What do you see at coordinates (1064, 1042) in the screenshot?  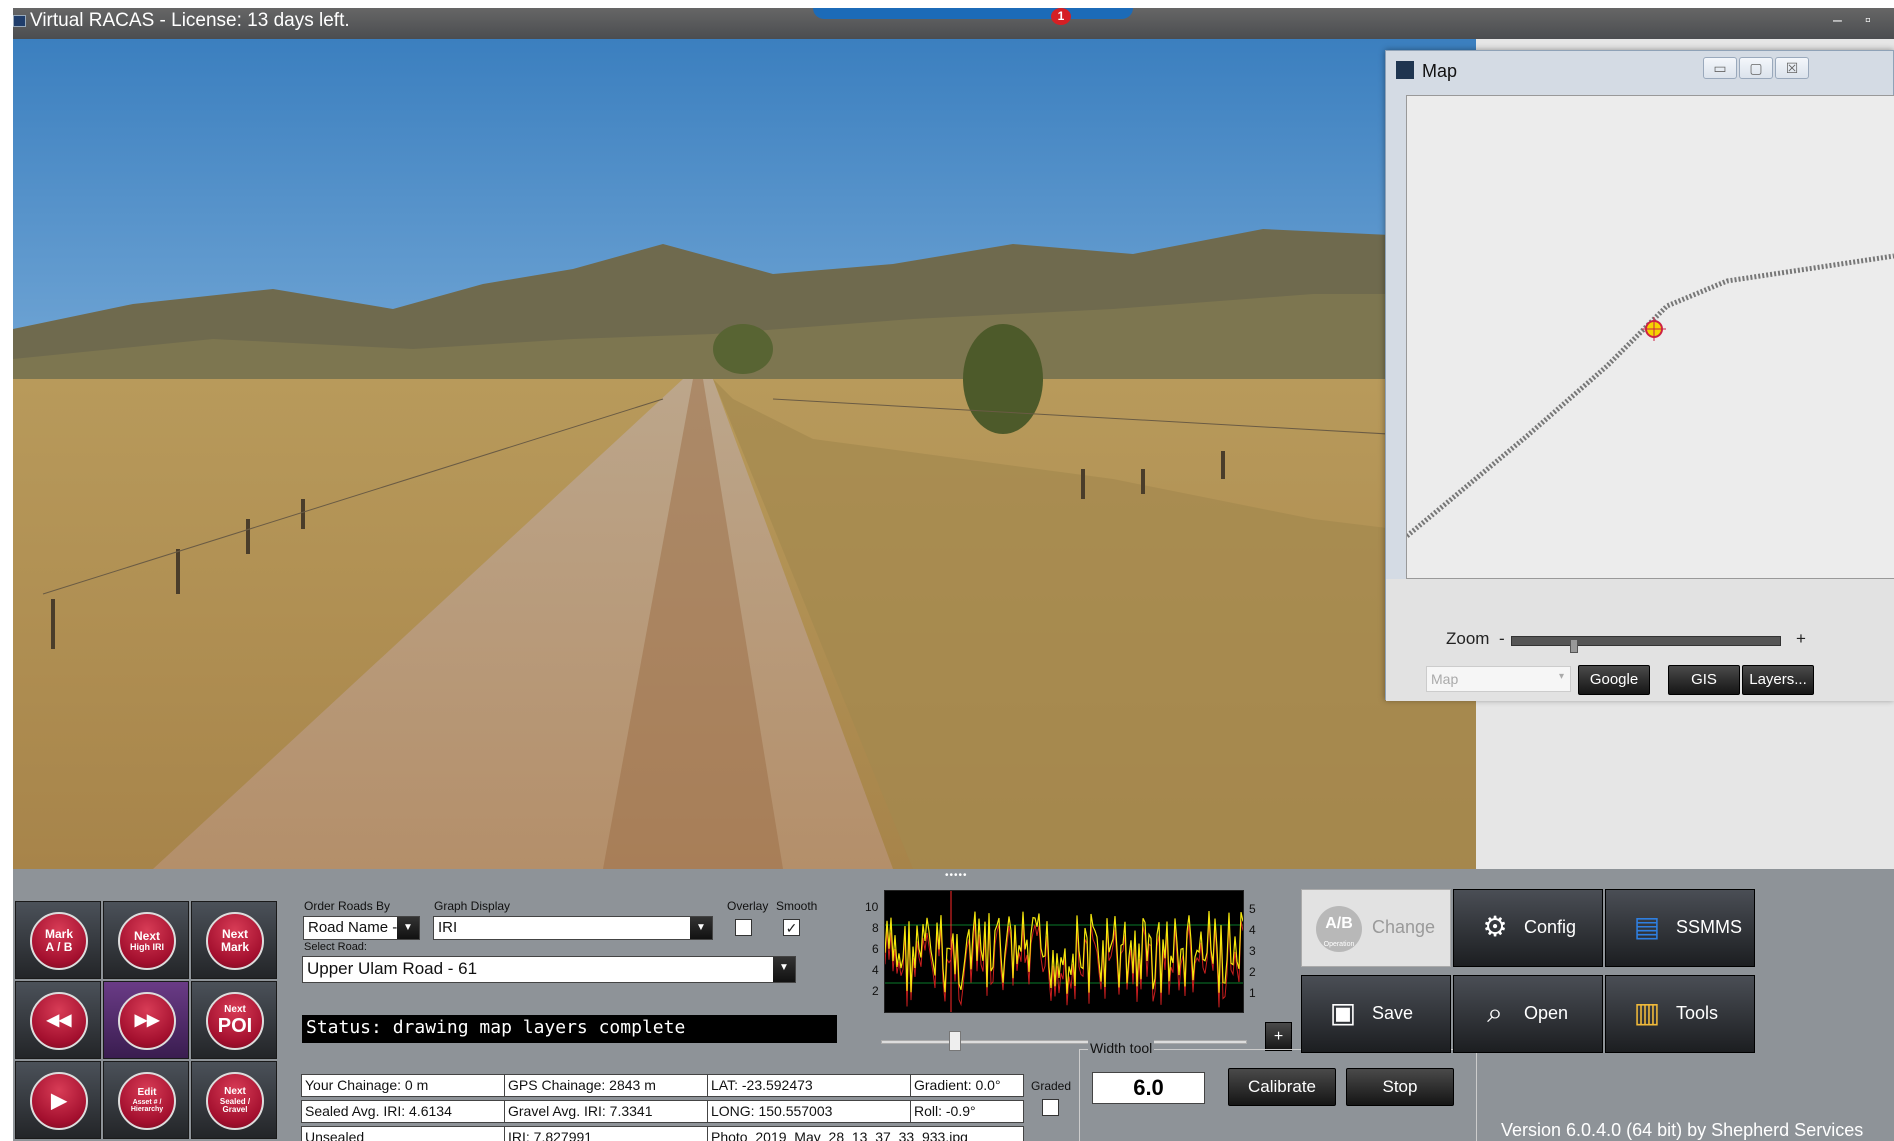 I see `graph-scroll-slider` at bounding box center [1064, 1042].